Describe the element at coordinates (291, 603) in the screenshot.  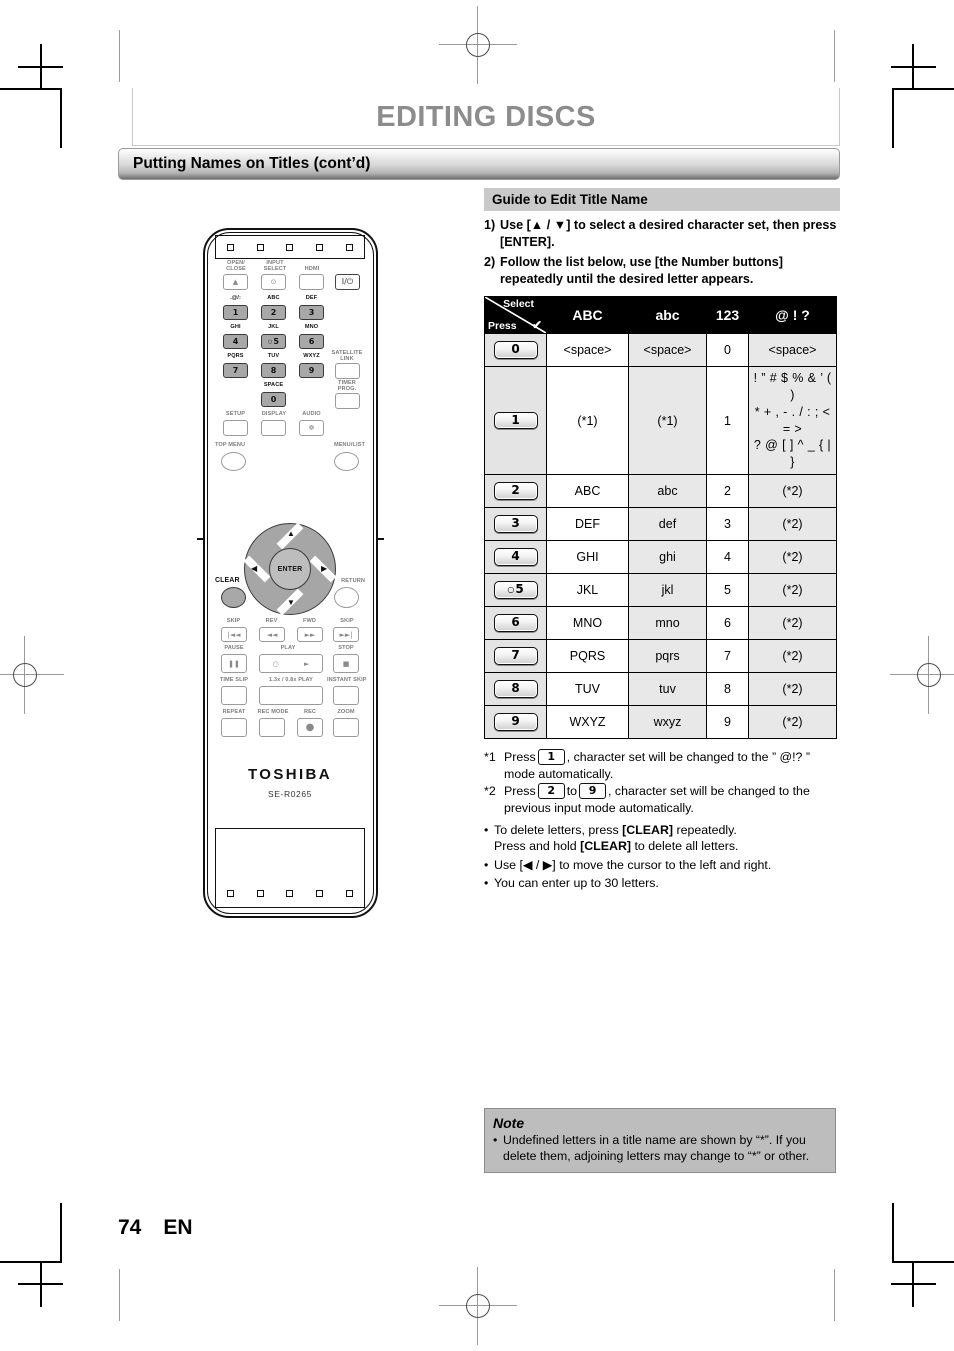
I see `dpad-down-icon: ▼` at that location.